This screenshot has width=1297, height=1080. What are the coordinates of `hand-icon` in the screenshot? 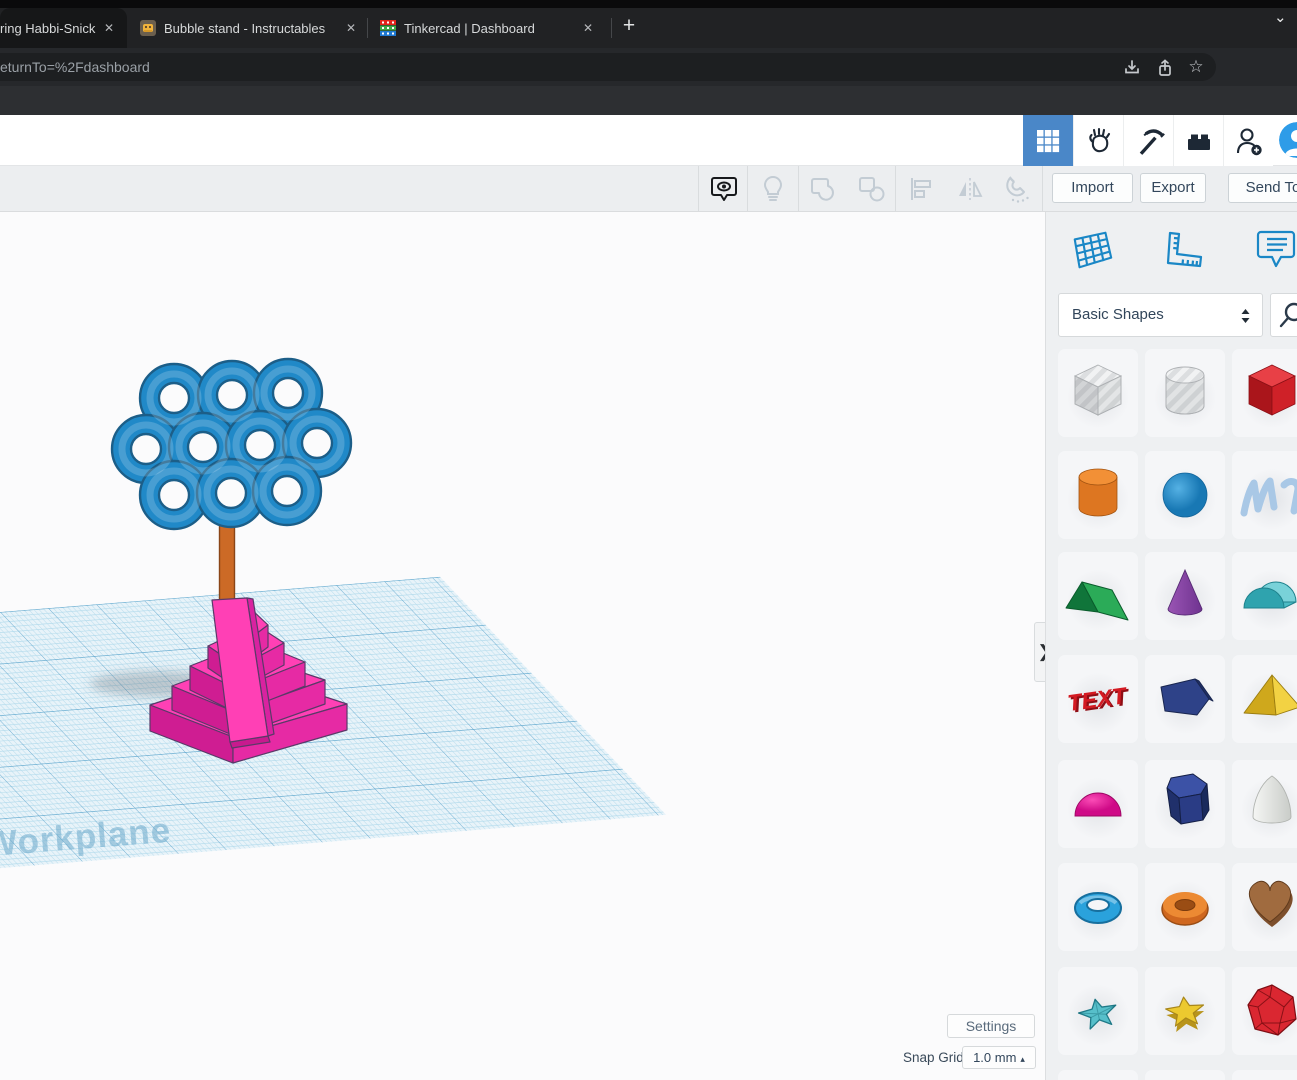 It's located at (1099, 139).